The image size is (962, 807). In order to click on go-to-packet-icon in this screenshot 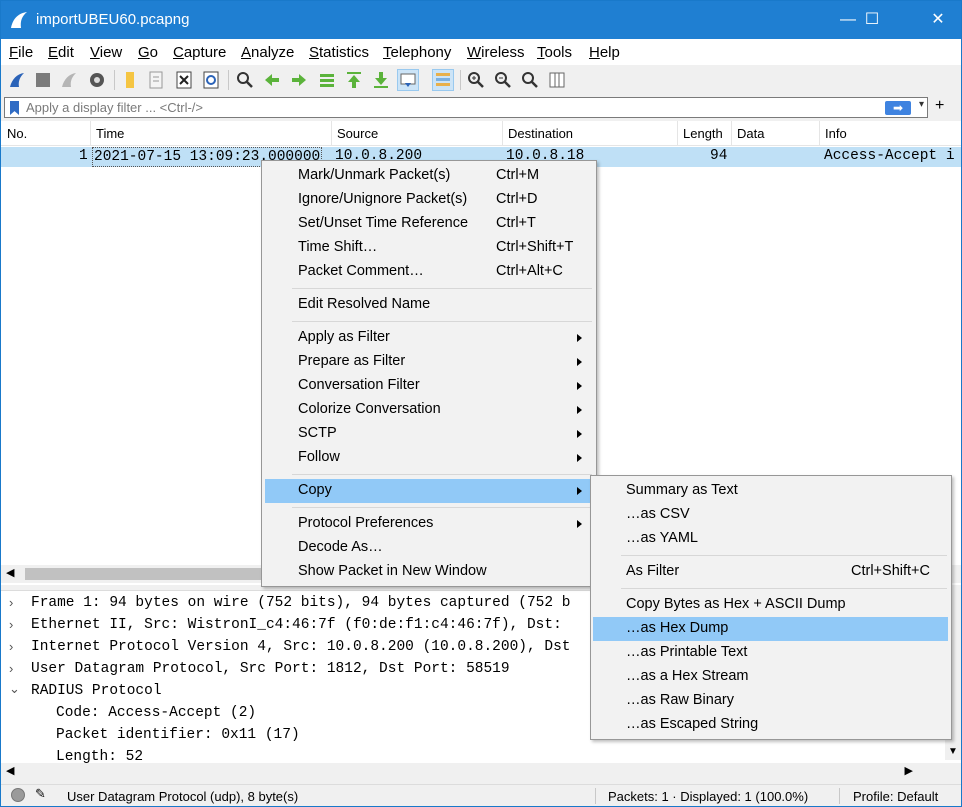, I will do `click(327, 80)`.